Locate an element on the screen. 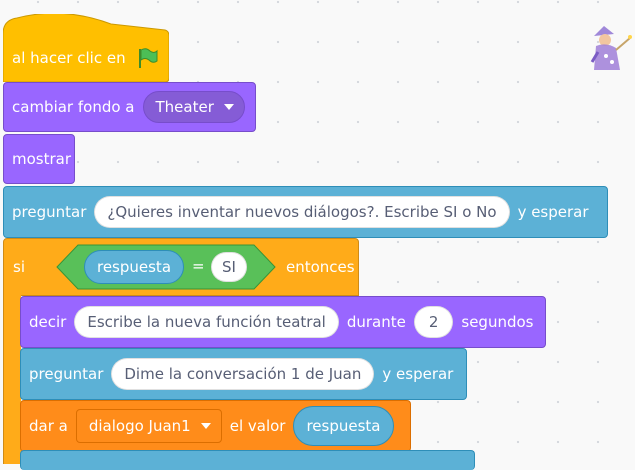 This screenshot has height=470, width=635. say-text-value: Escribe la nueva función teatral is located at coordinates (206, 322).